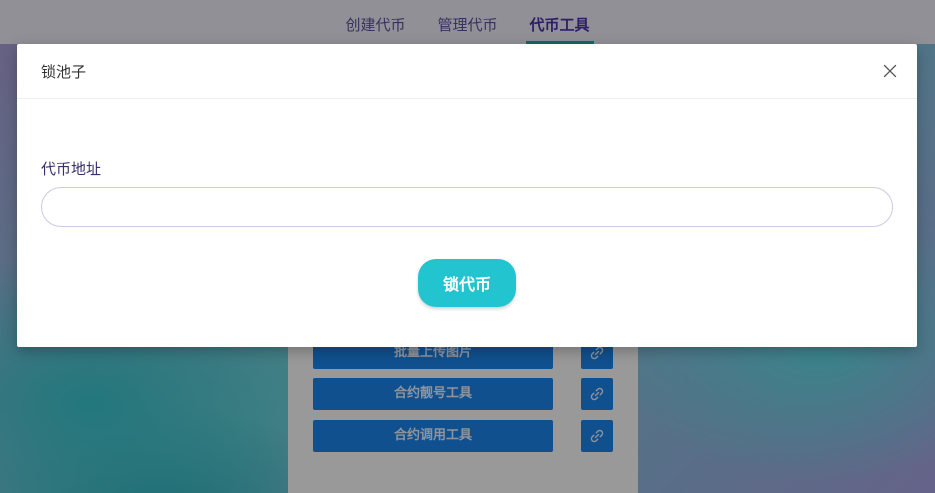 The image size is (935, 493). What do you see at coordinates (64, 71) in the screenshot?
I see `dialog-title: 锁池子` at bounding box center [64, 71].